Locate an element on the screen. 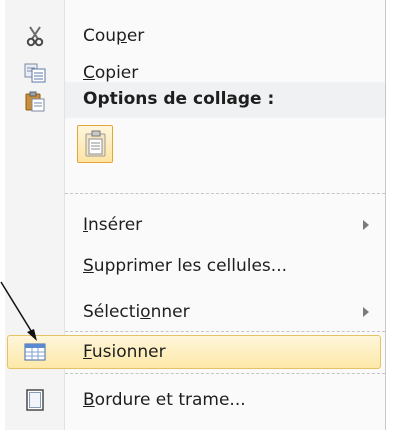 The width and height of the screenshot is (393, 430). annotation-arrow-icon is located at coordinates (18, 311).